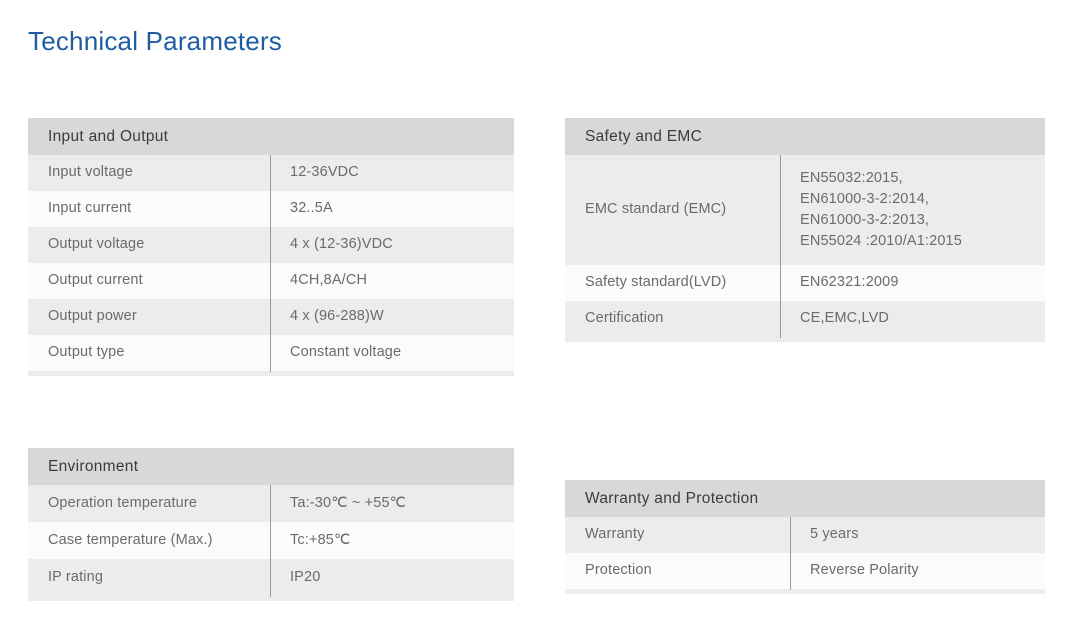 The image size is (1085, 634). I want to click on row-label: Output power, so click(92, 316).